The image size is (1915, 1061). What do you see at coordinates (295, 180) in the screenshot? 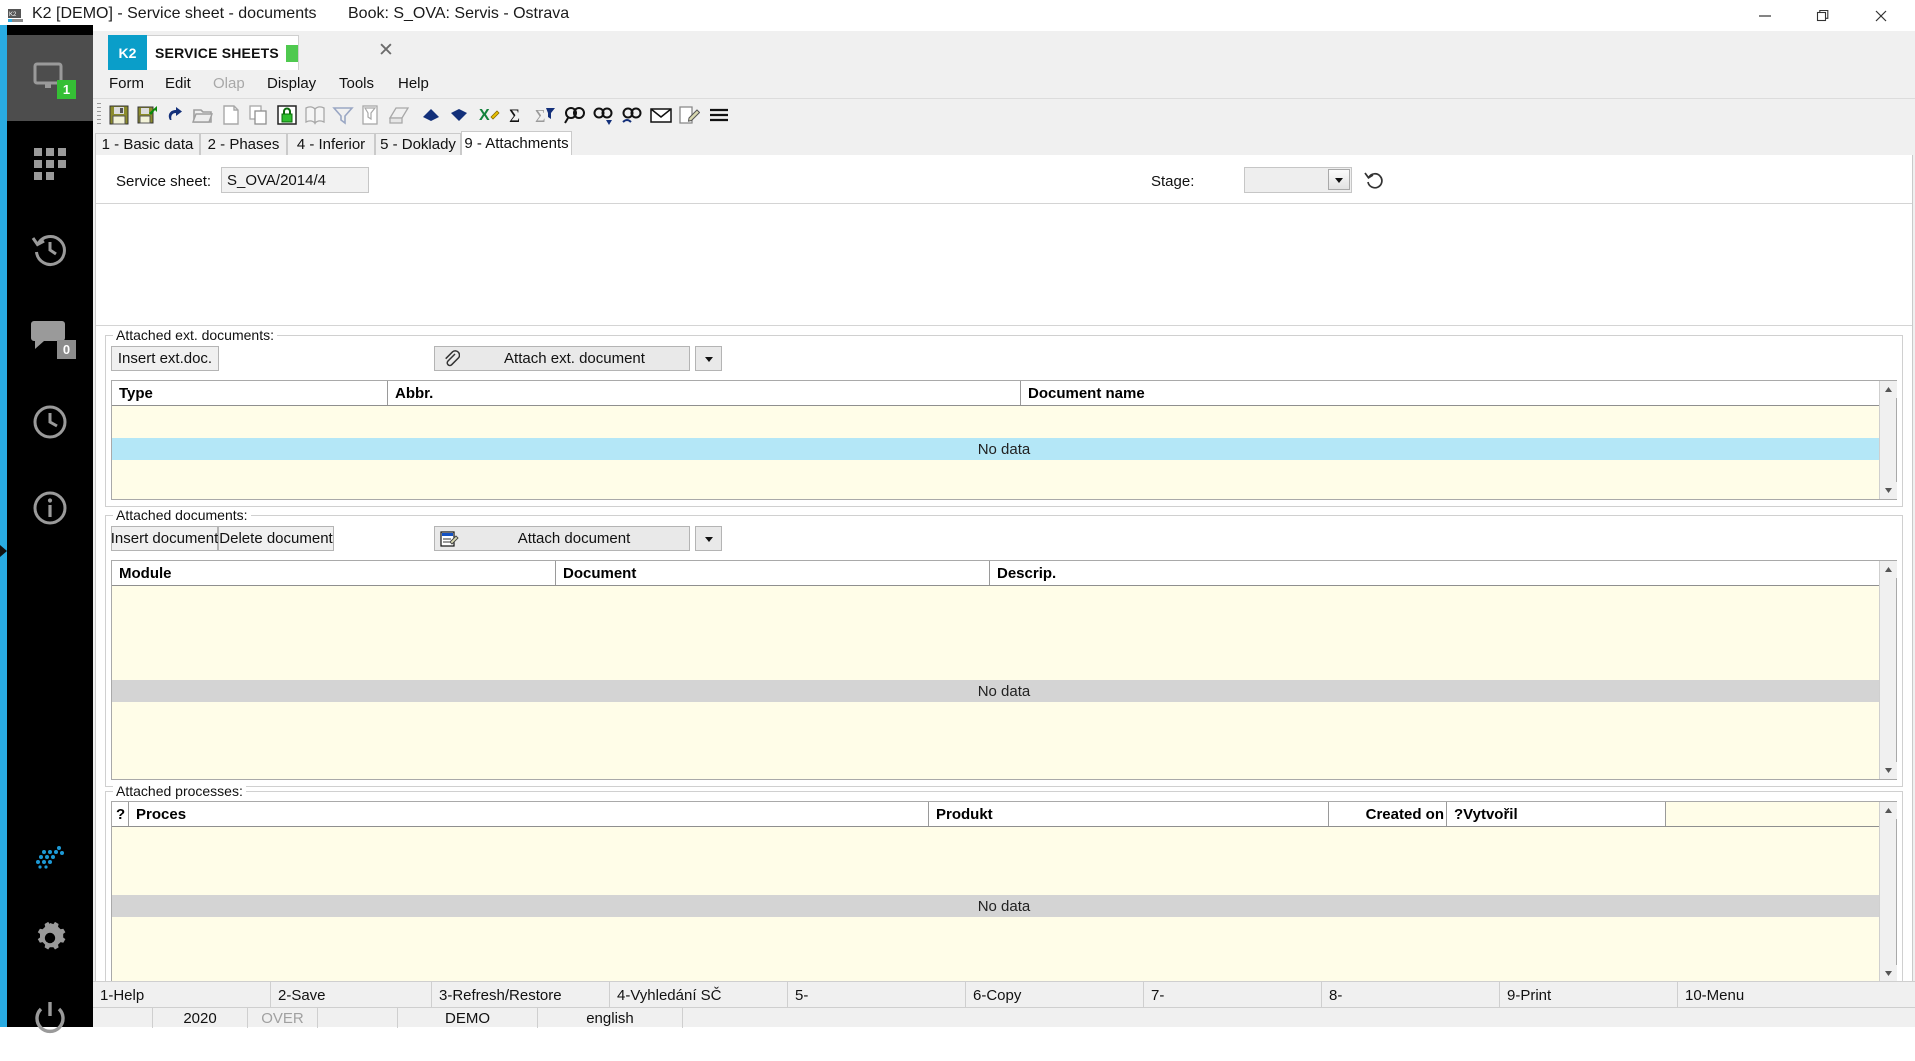
I see `service-sheet-input: S_OVA/2014/4` at bounding box center [295, 180].